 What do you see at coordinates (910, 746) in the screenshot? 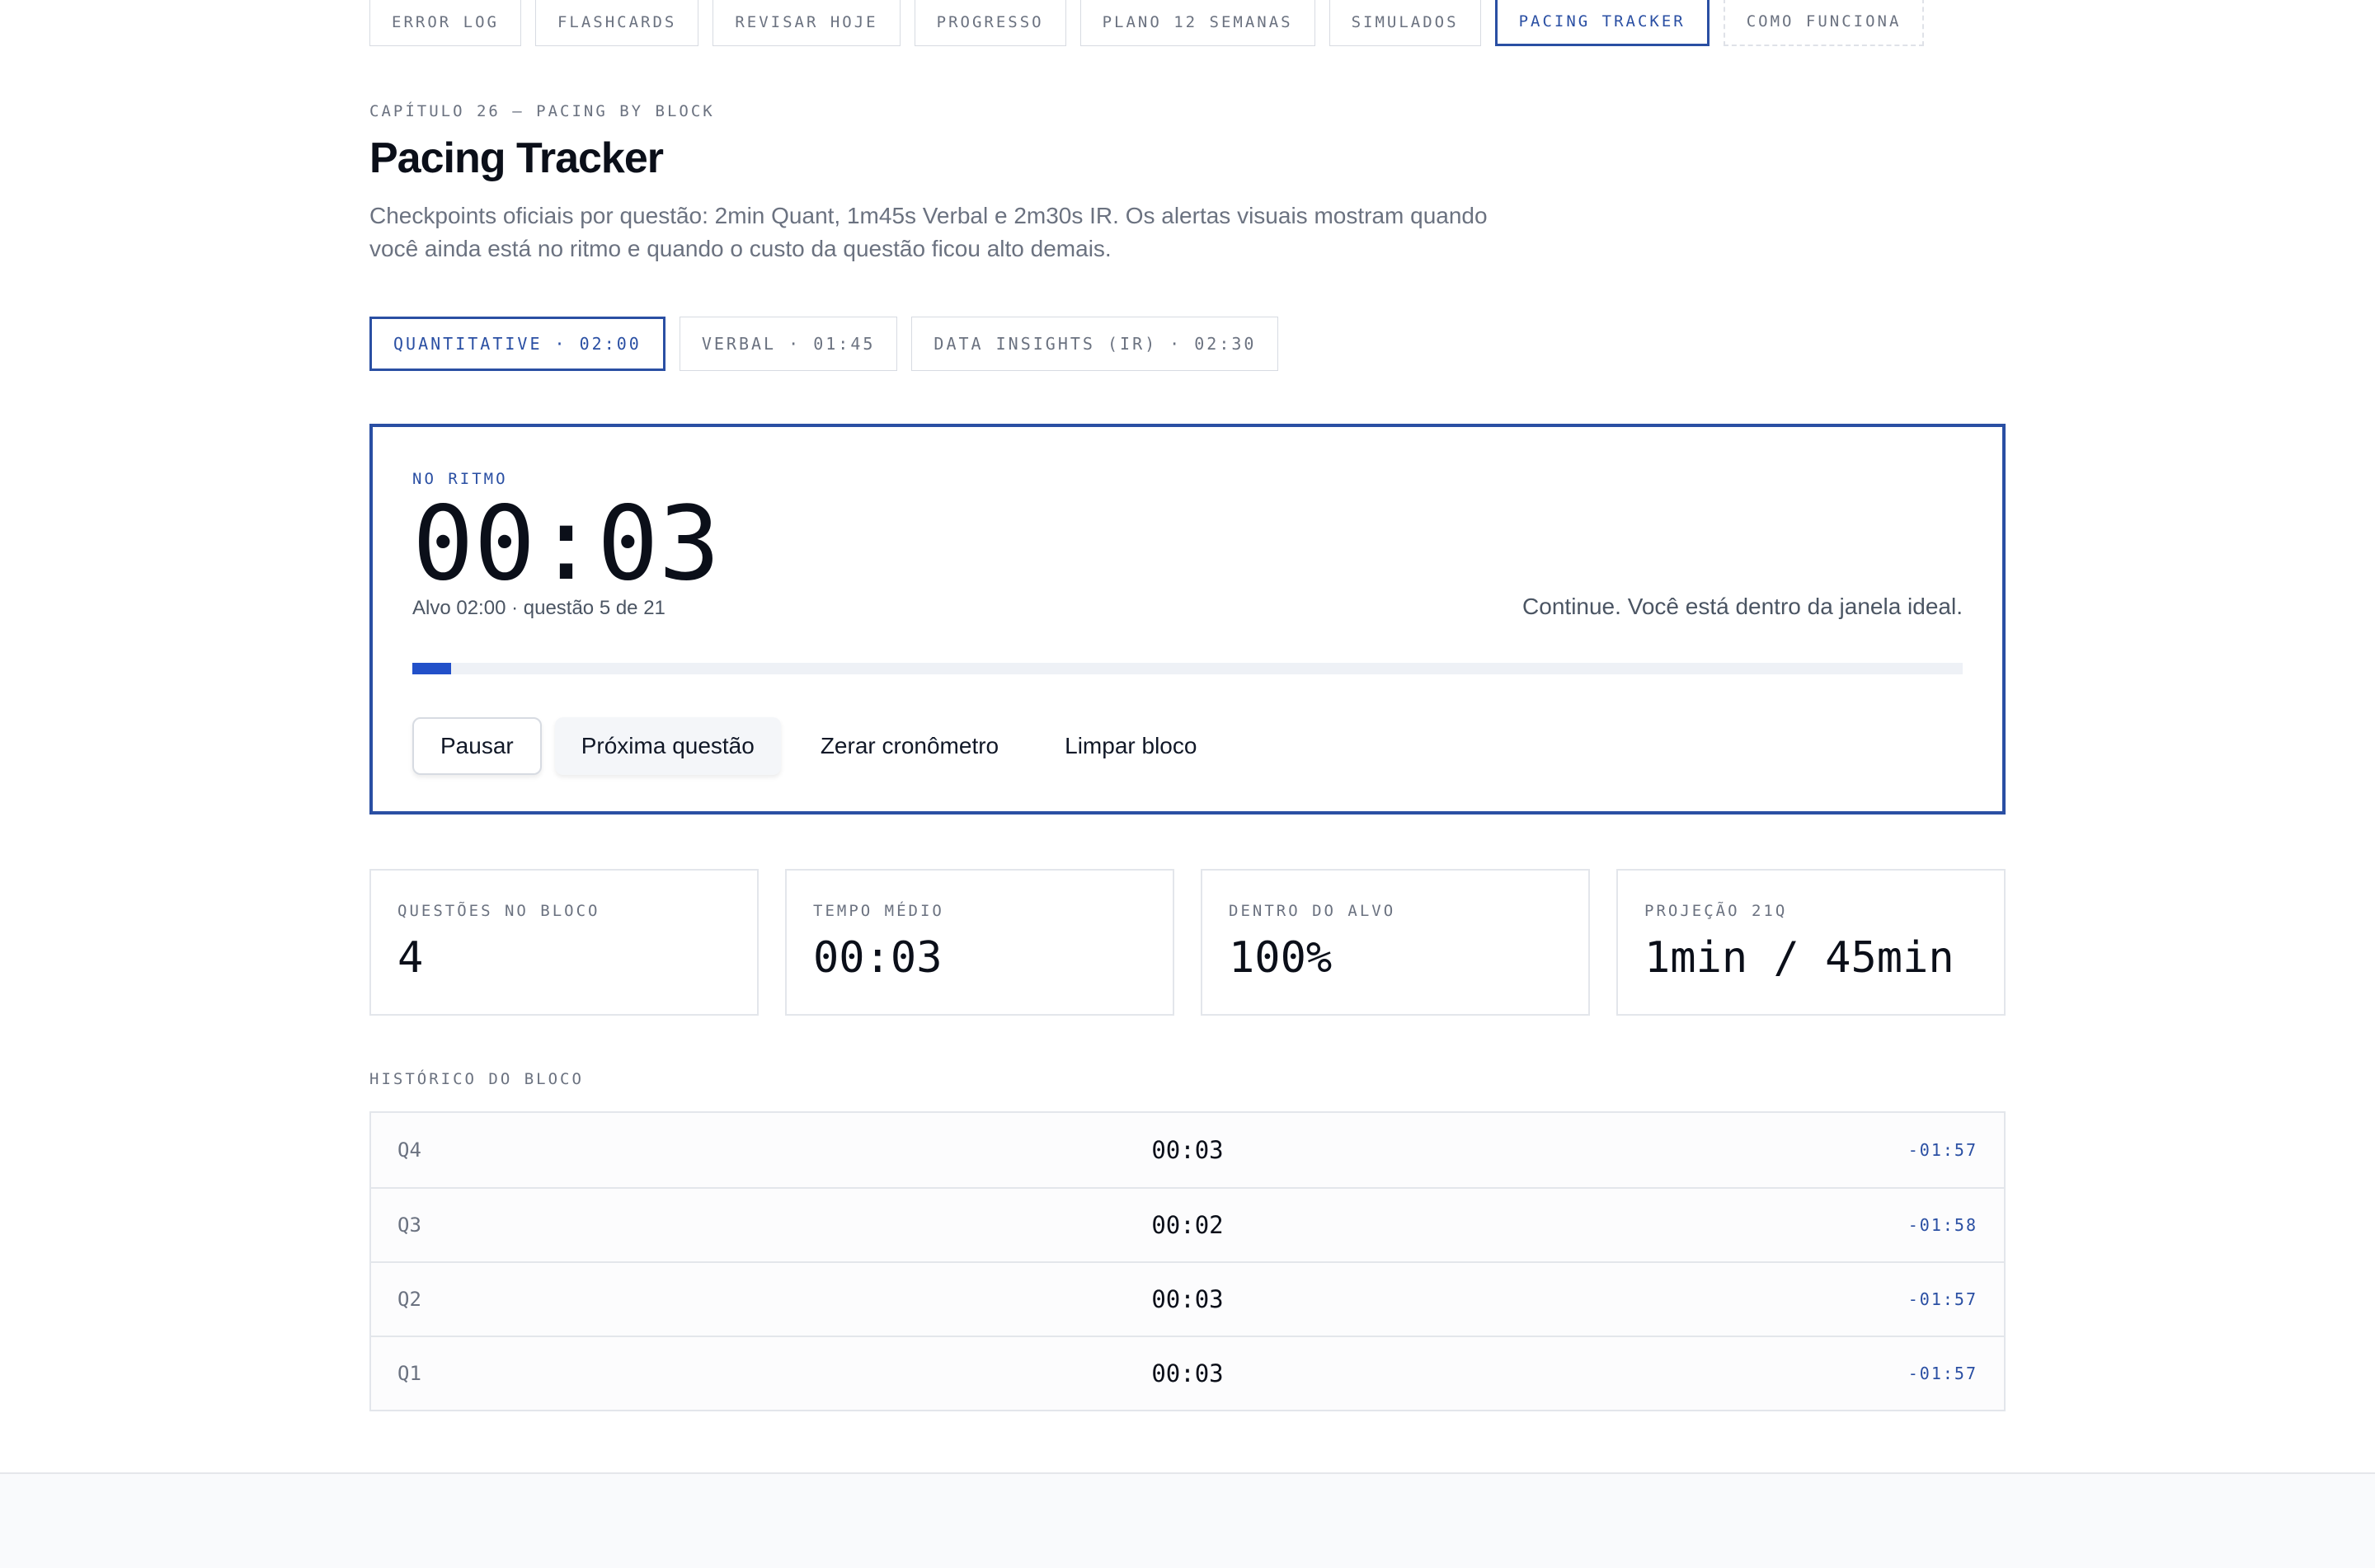
I see `reset-timer-button: Zerar cronômetro` at bounding box center [910, 746].